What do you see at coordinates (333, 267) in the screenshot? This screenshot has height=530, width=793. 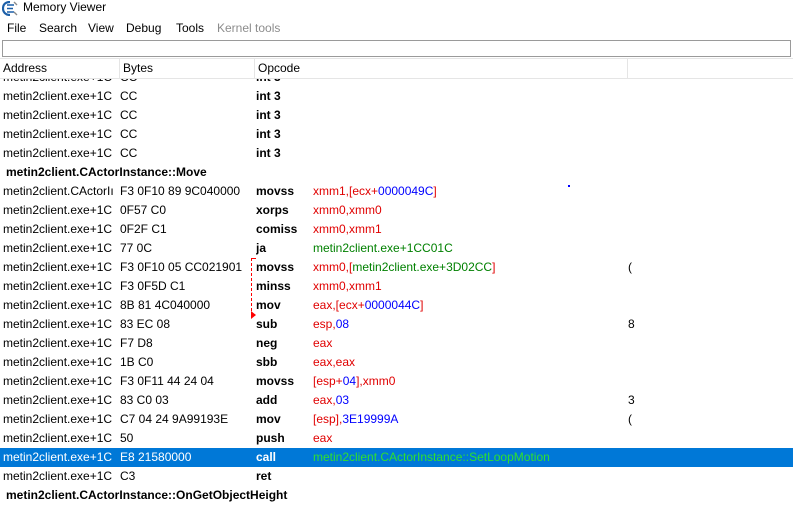 I see `operand-part: xmm0,[` at bounding box center [333, 267].